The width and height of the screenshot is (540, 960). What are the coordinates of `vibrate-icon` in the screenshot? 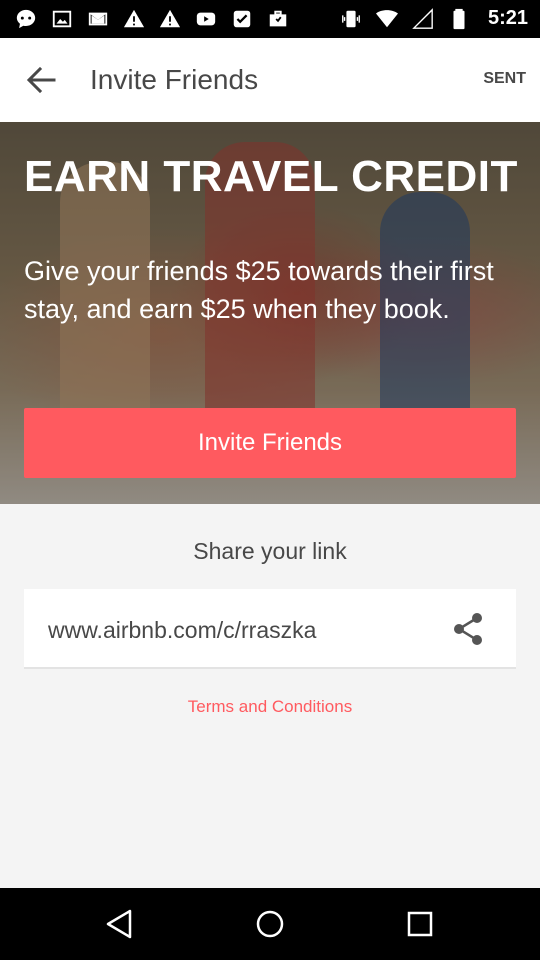 It's located at (351, 18).